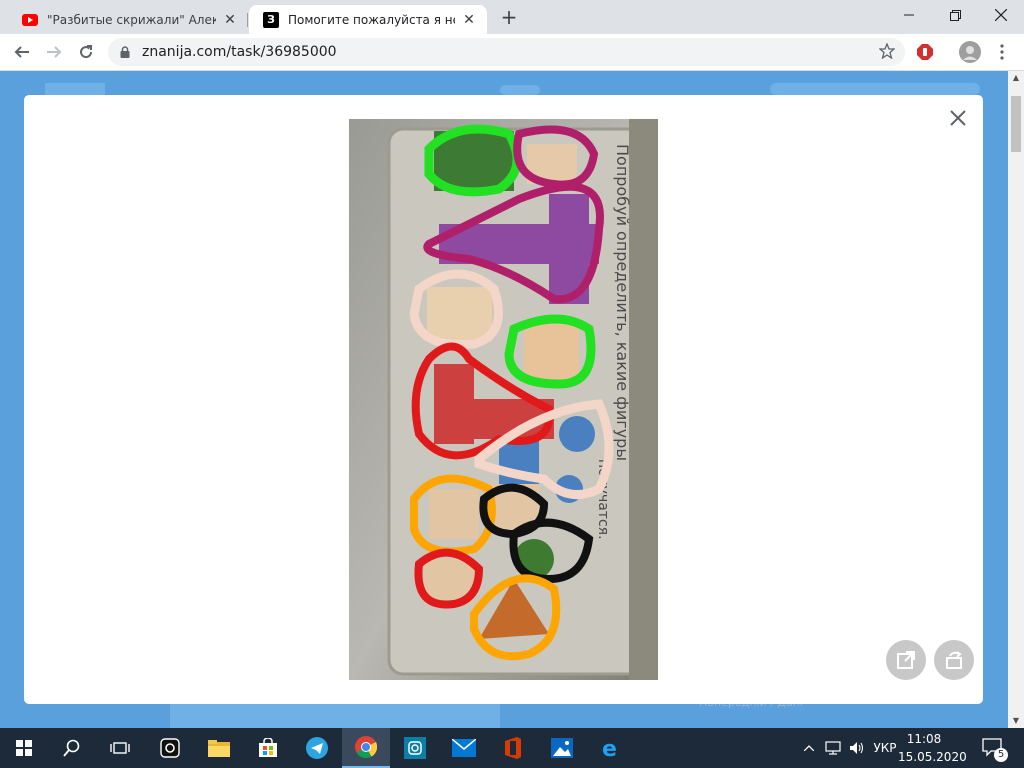  Describe the element at coordinates (885, 748) in the screenshot. I see `language-indicator: УКР` at that location.